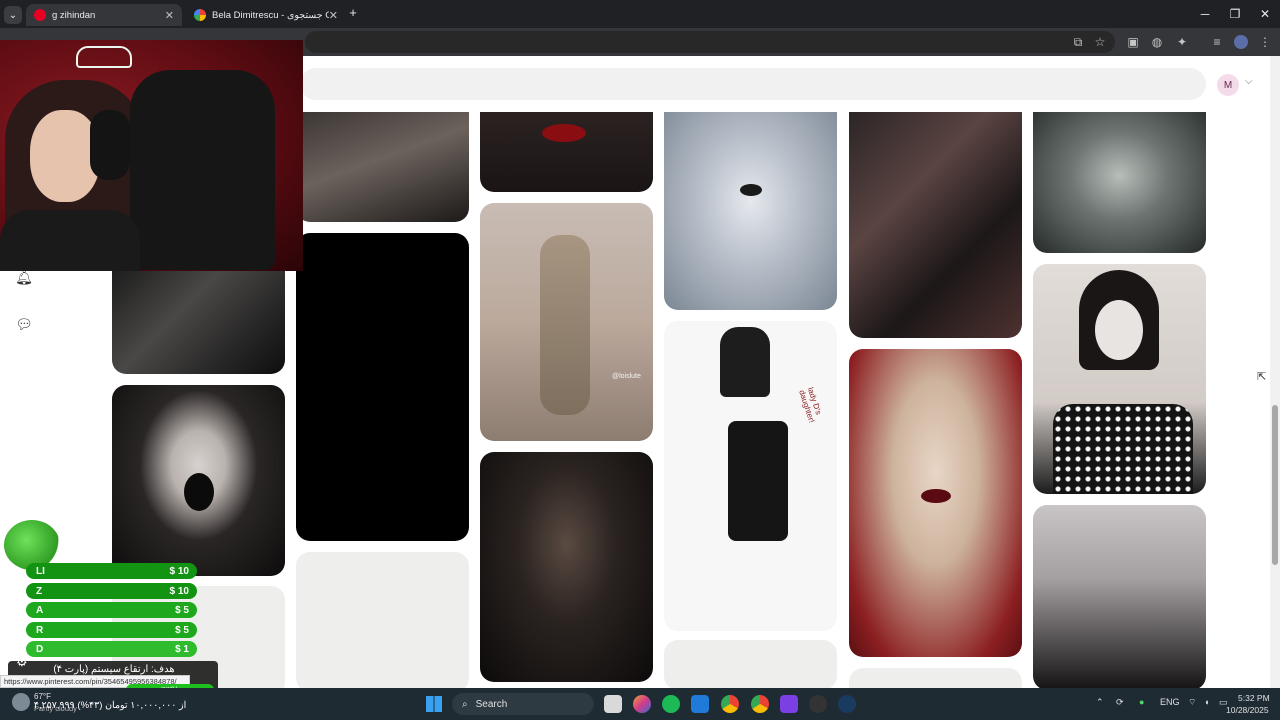 This screenshot has width=1280, height=720. What do you see at coordinates (353, 13) in the screenshot?
I see `new-tab-button: +` at bounding box center [353, 13].